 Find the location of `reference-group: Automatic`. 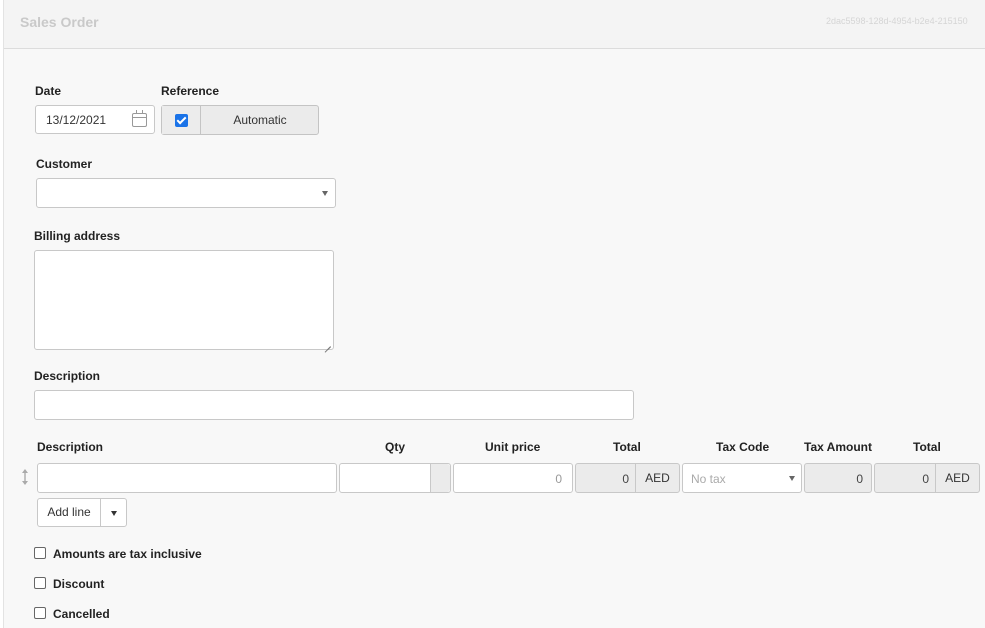

reference-group: Automatic is located at coordinates (240, 120).